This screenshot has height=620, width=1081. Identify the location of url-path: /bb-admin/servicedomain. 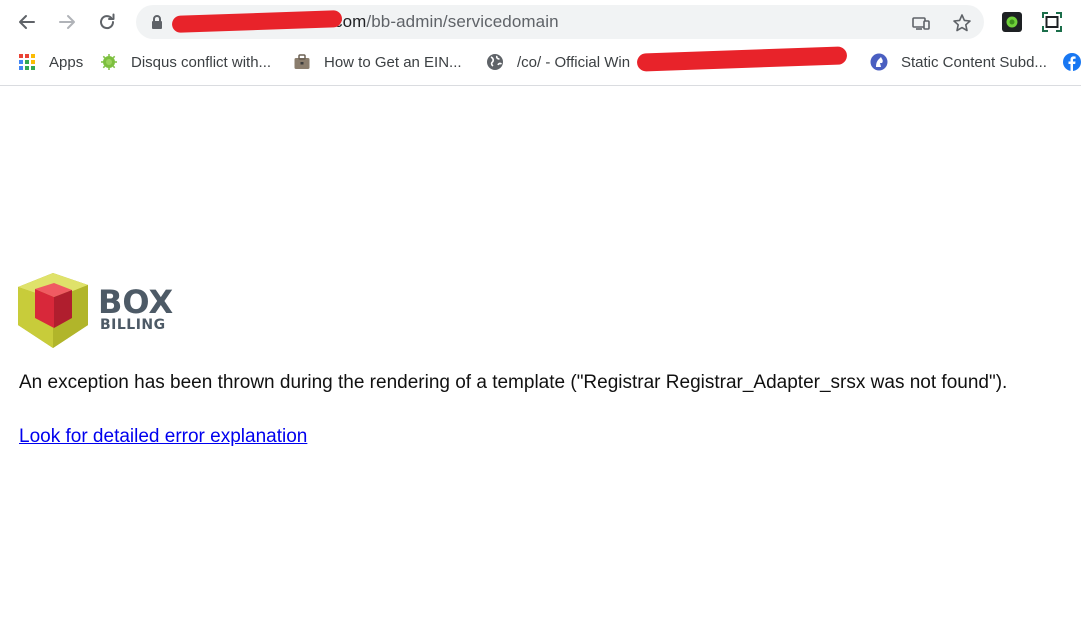
(462, 21).